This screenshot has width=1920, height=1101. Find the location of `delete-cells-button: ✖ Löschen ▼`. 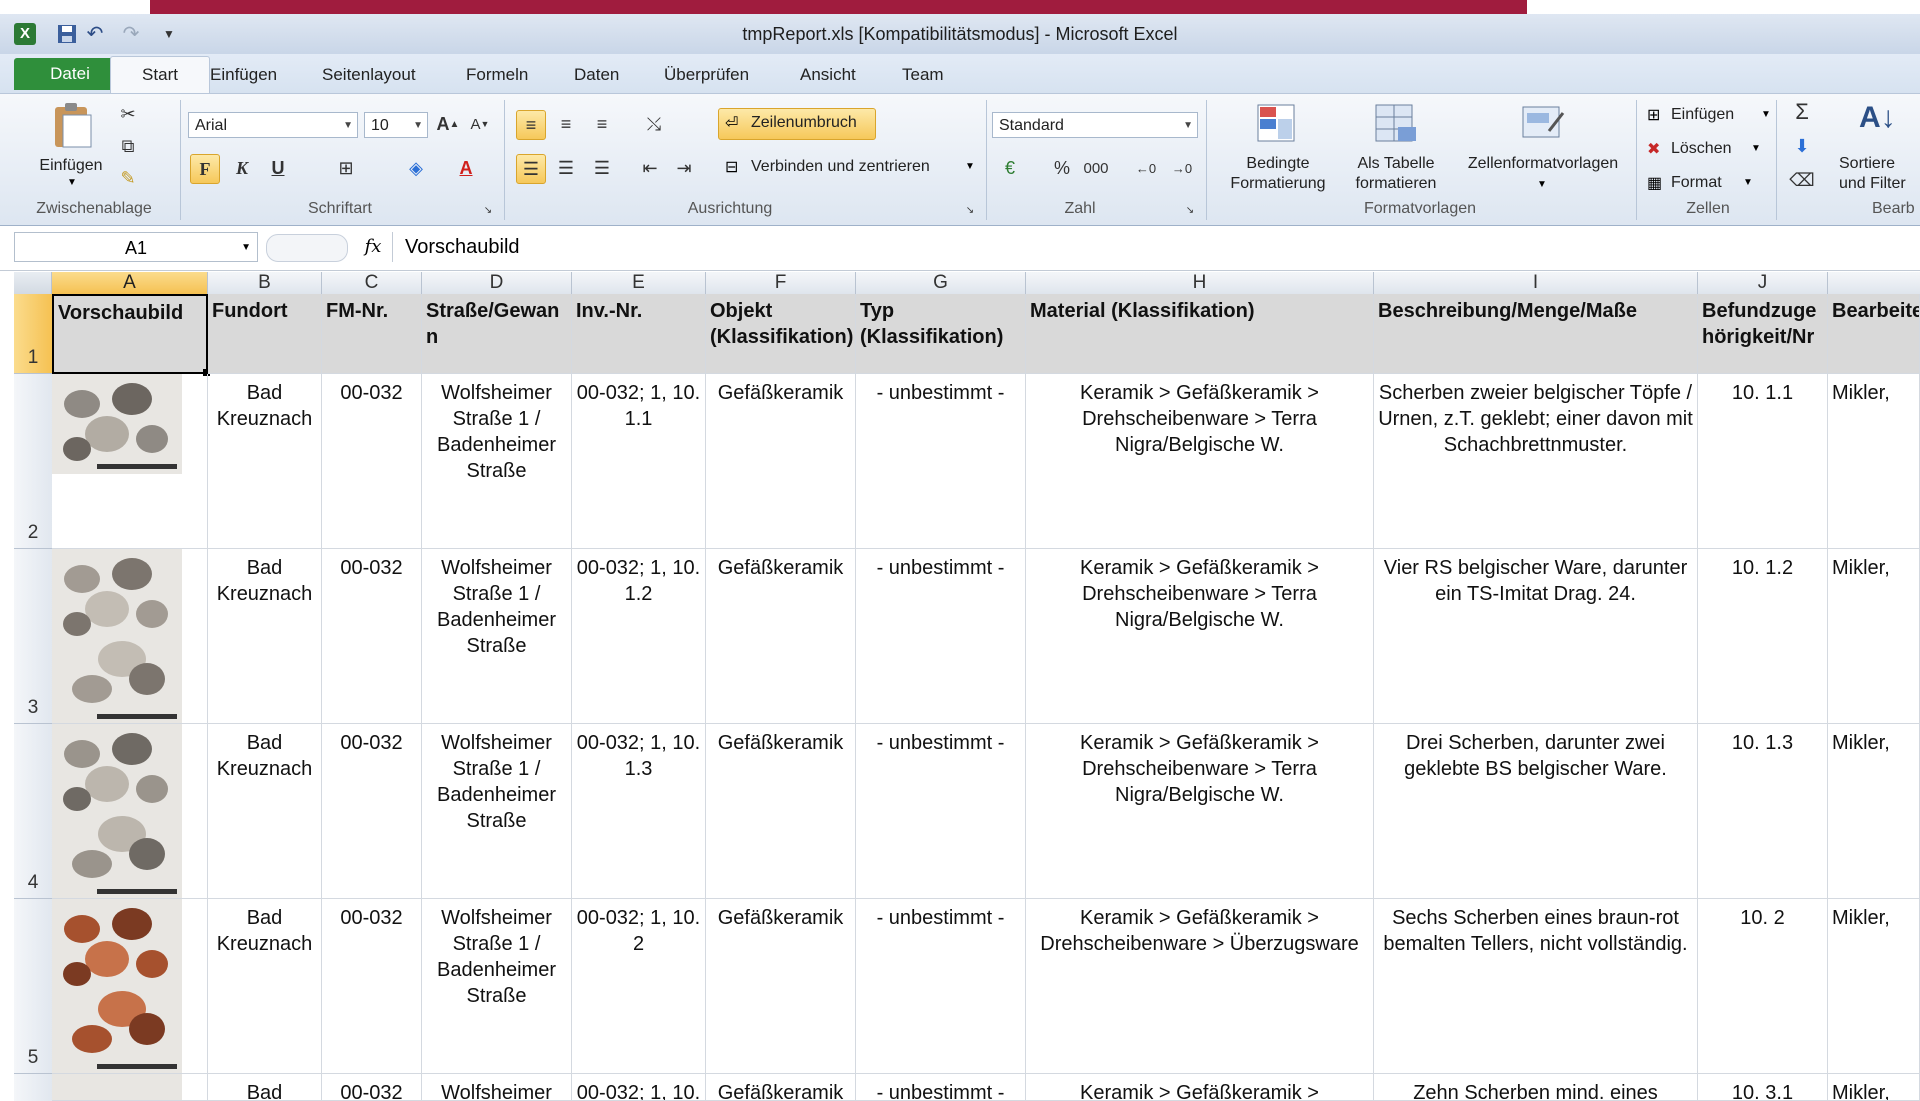

delete-cells-button: ✖ Löschen ▼ is located at coordinates (1710, 149).